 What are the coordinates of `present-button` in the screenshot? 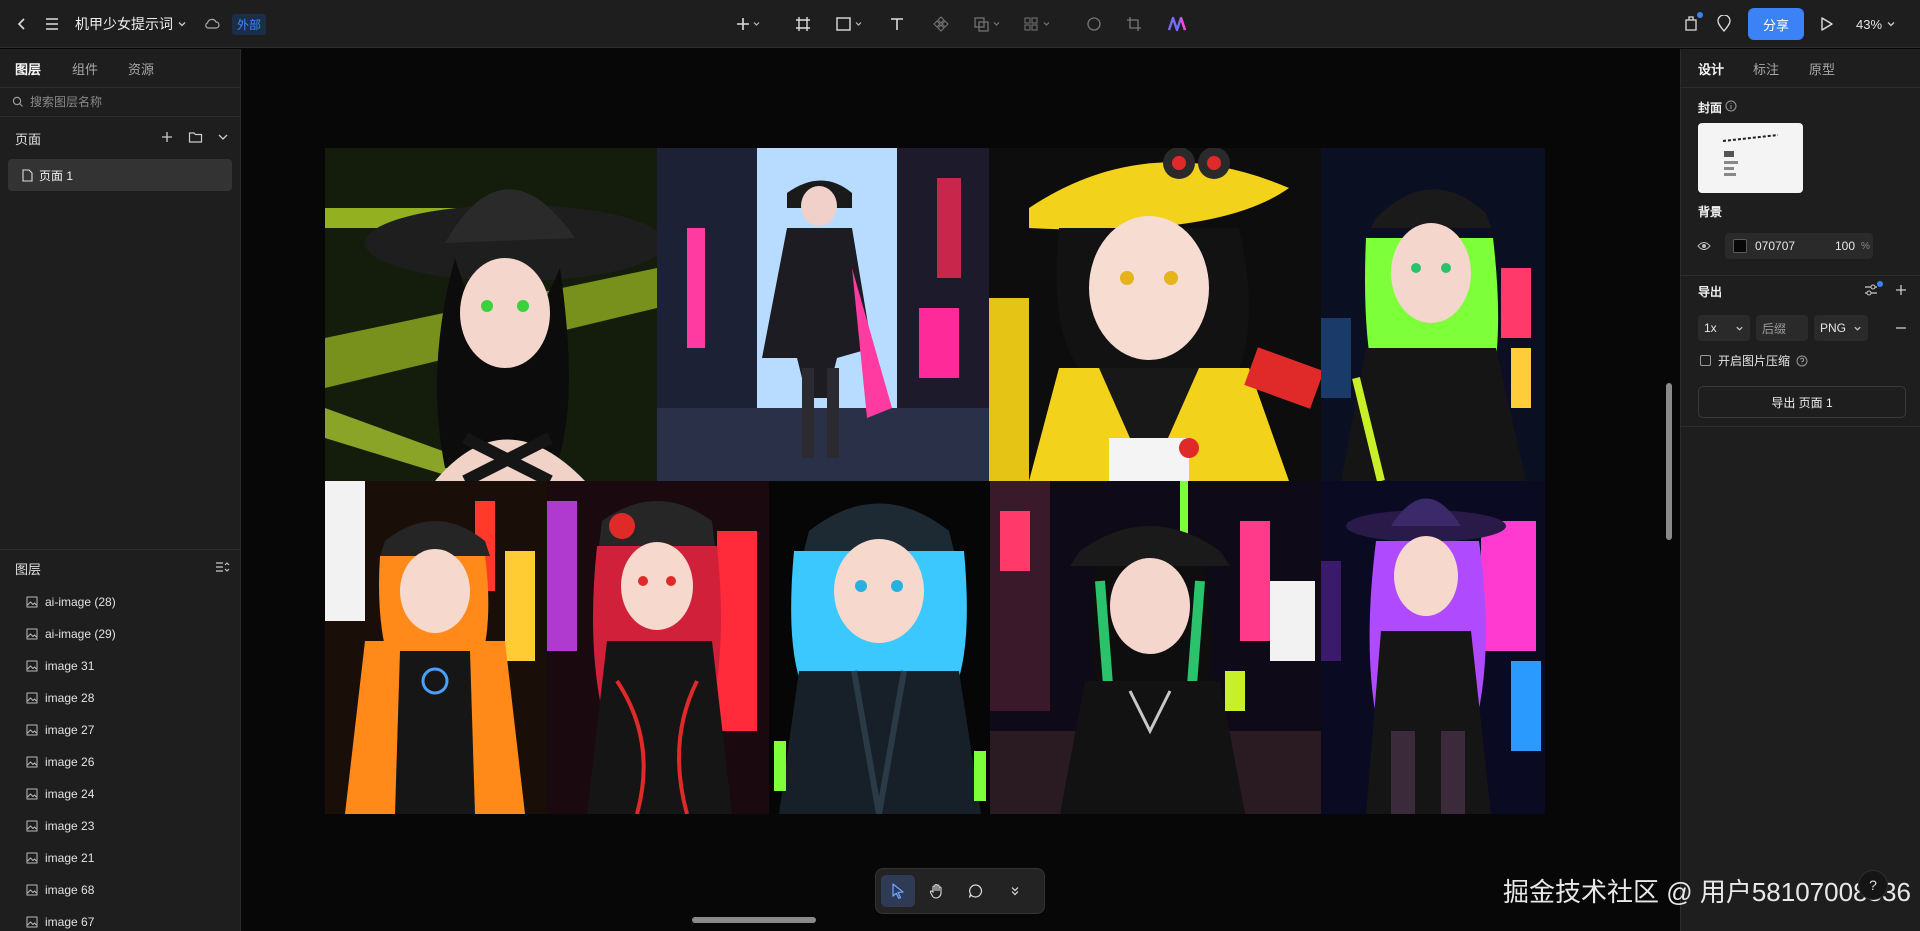 It's located at (1827, 24).